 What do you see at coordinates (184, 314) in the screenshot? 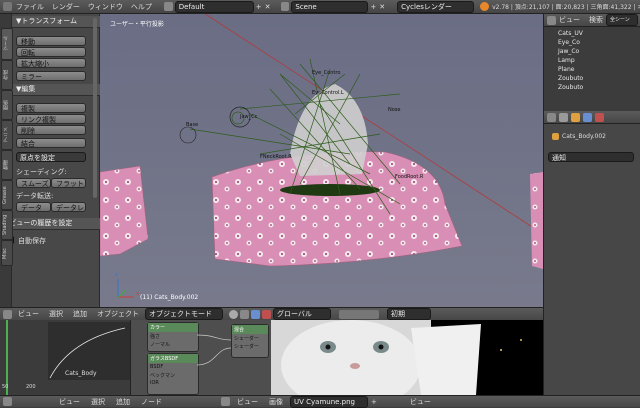
I see `mode-select: オブジェクトモード` at bounding box center [184, 314].